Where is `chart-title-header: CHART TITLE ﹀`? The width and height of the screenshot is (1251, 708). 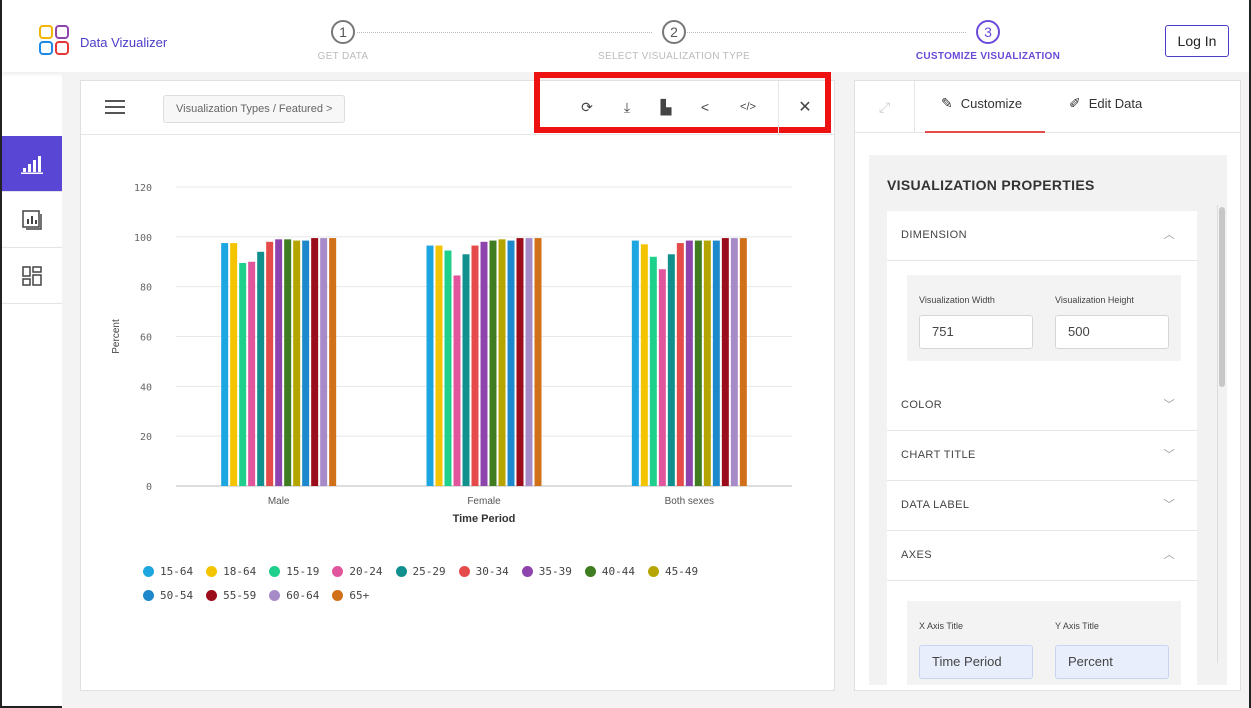
chart-title-header: CHART TITLE ﹀ is located at coordinates (1042, 456).